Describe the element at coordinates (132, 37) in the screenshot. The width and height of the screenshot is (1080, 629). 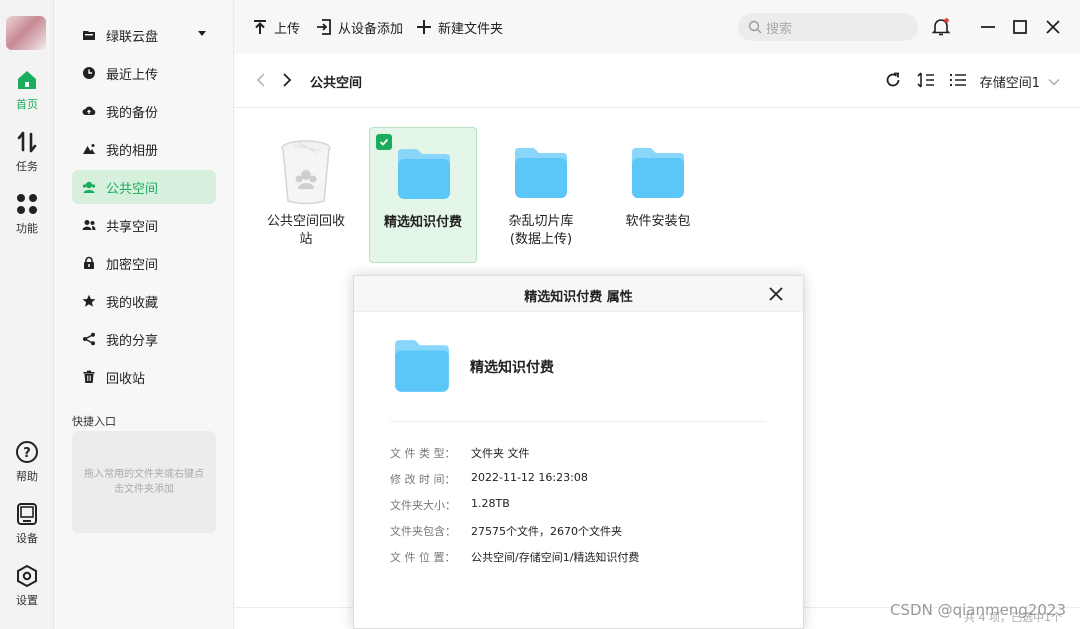
I see `sidebar-item-label: 绿联云盘` at that location.